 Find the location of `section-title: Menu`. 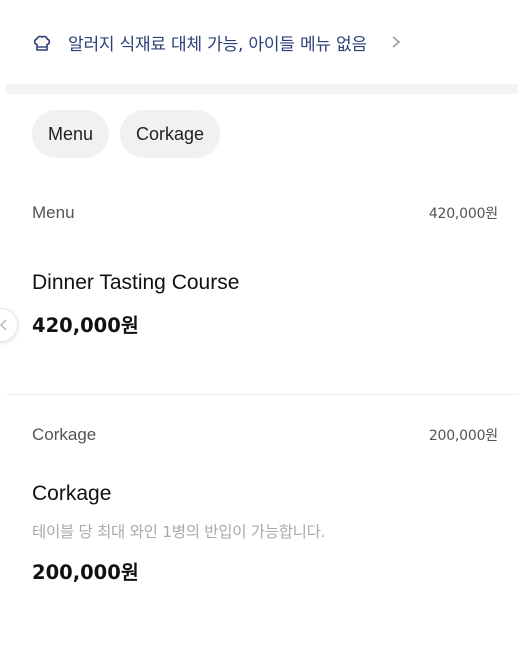

section-title: Menu is located at coordinates (53, 212).